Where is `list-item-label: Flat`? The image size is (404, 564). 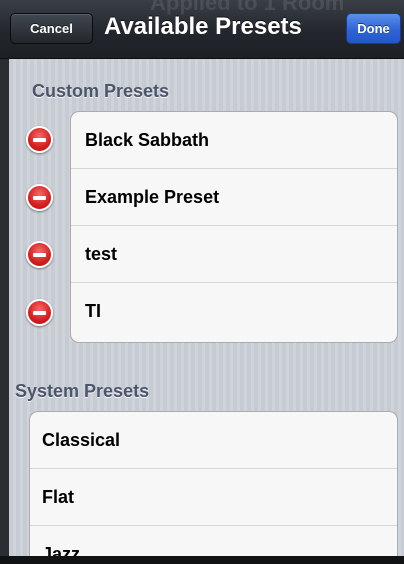
list-item-label: Flat is located at coordinates (58, 496).